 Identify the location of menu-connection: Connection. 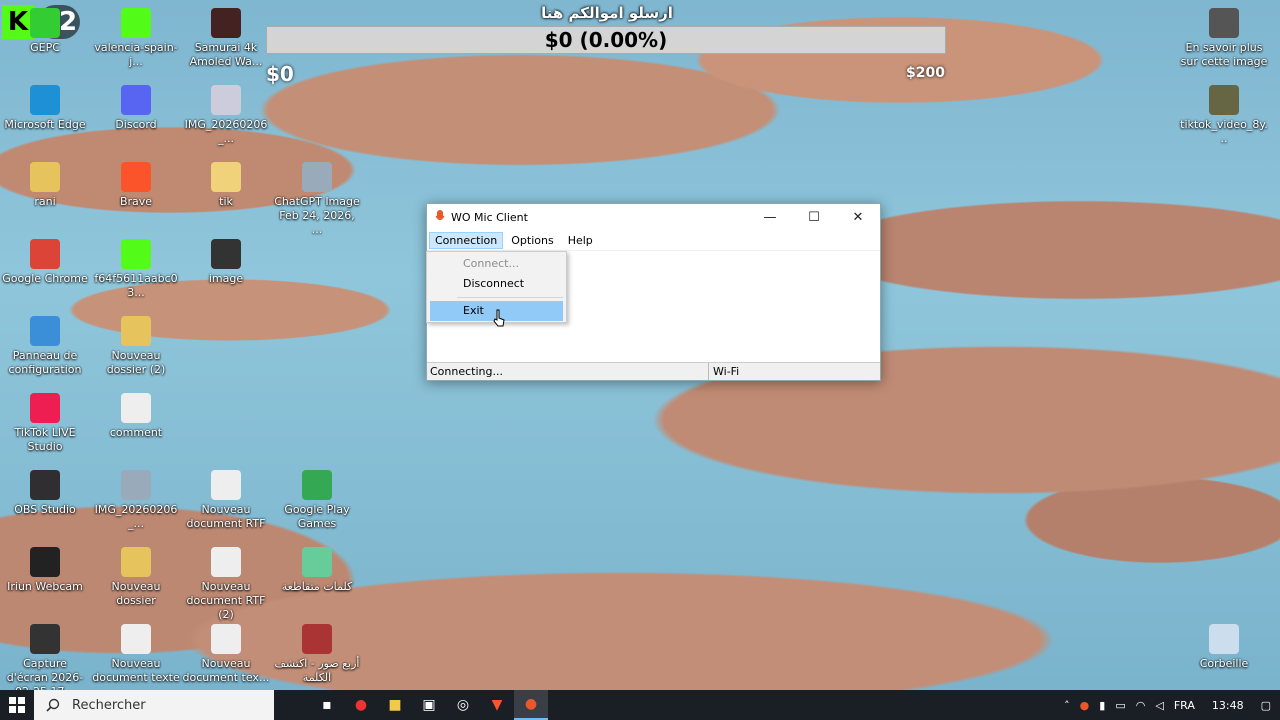
(466, 240).